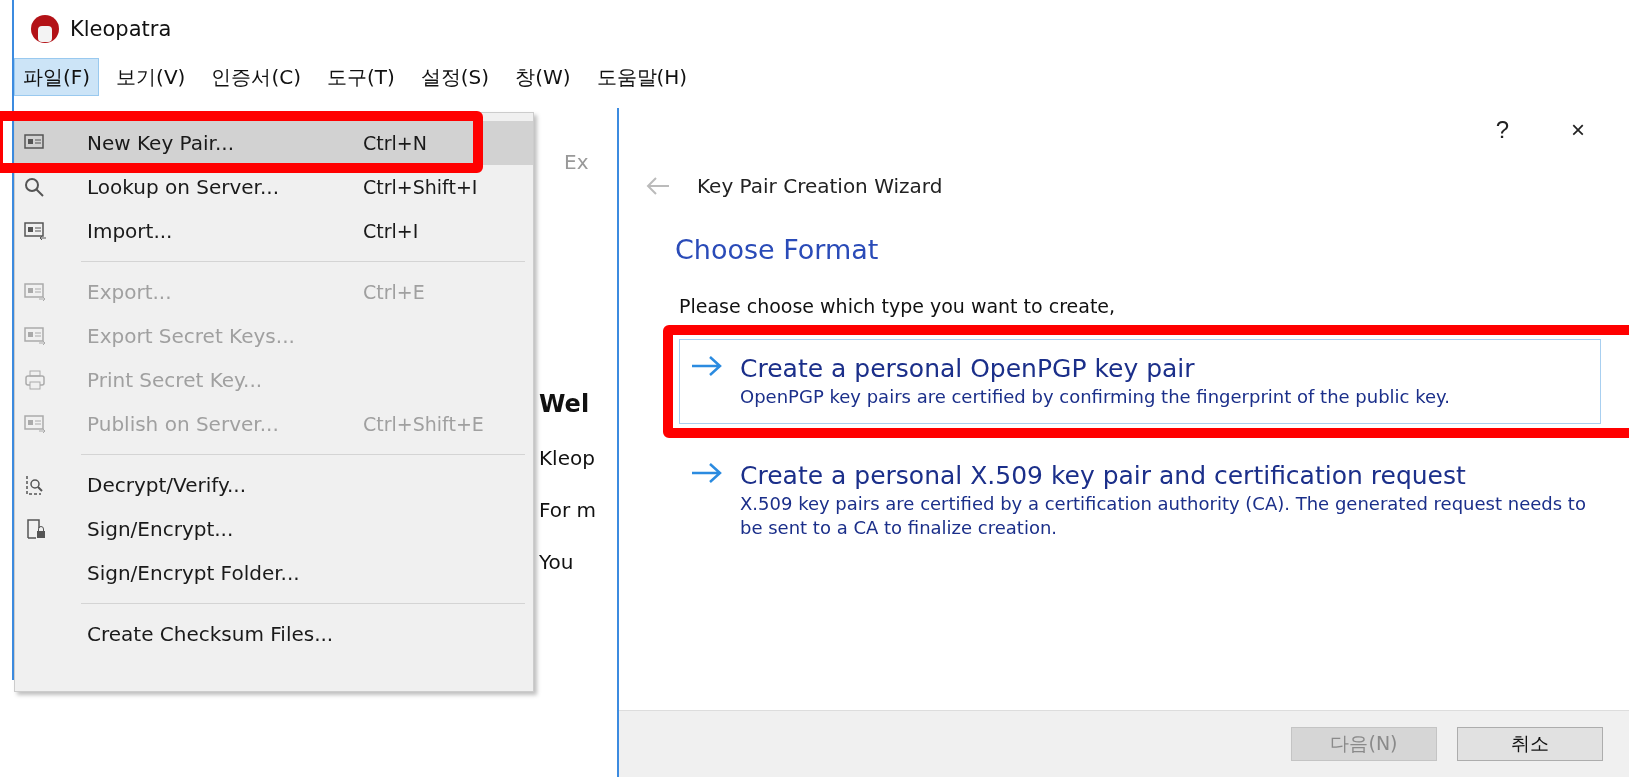  What do you see at coordinates (568, 510) in the screenshot?
I see `body-text: For m` at bounding box center [568, 510].